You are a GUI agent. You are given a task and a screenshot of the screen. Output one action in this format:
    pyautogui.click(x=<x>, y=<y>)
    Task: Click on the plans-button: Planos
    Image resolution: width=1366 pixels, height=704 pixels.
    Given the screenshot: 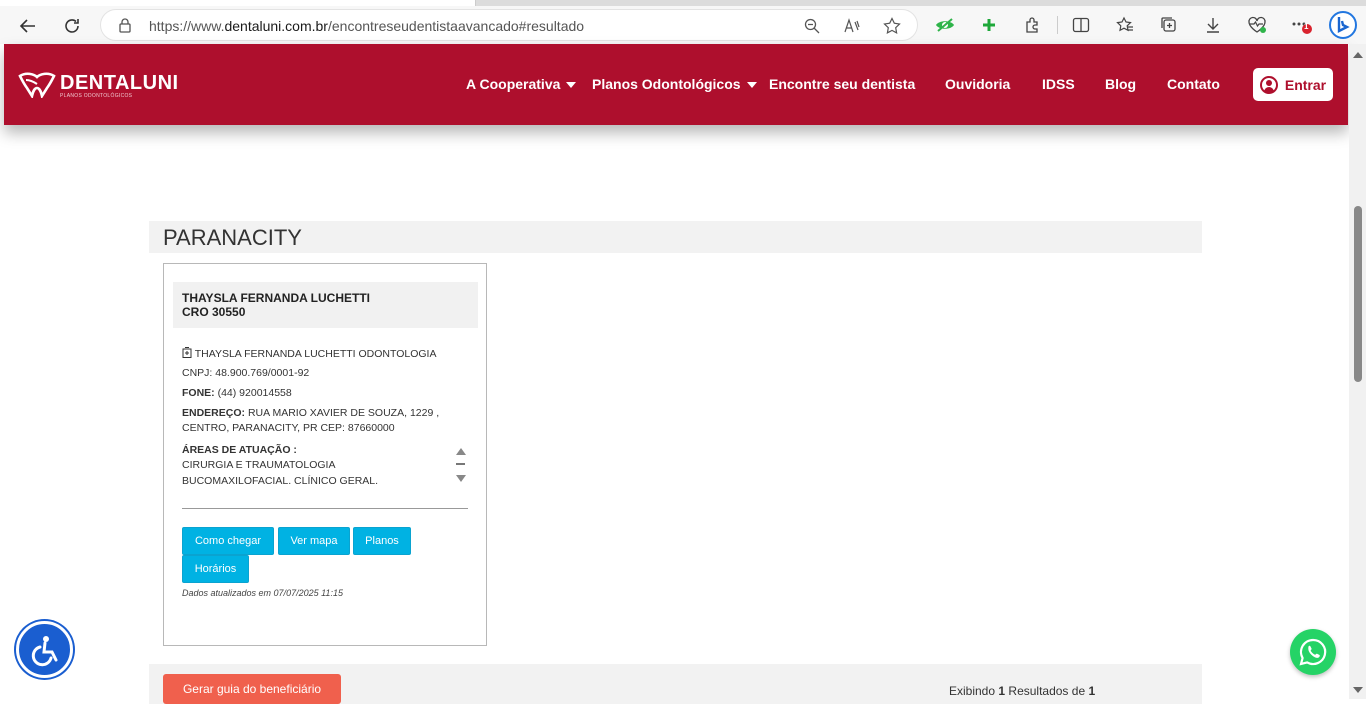 What is the action you would take?
    pyautogui.click(x=382, y=541)
    